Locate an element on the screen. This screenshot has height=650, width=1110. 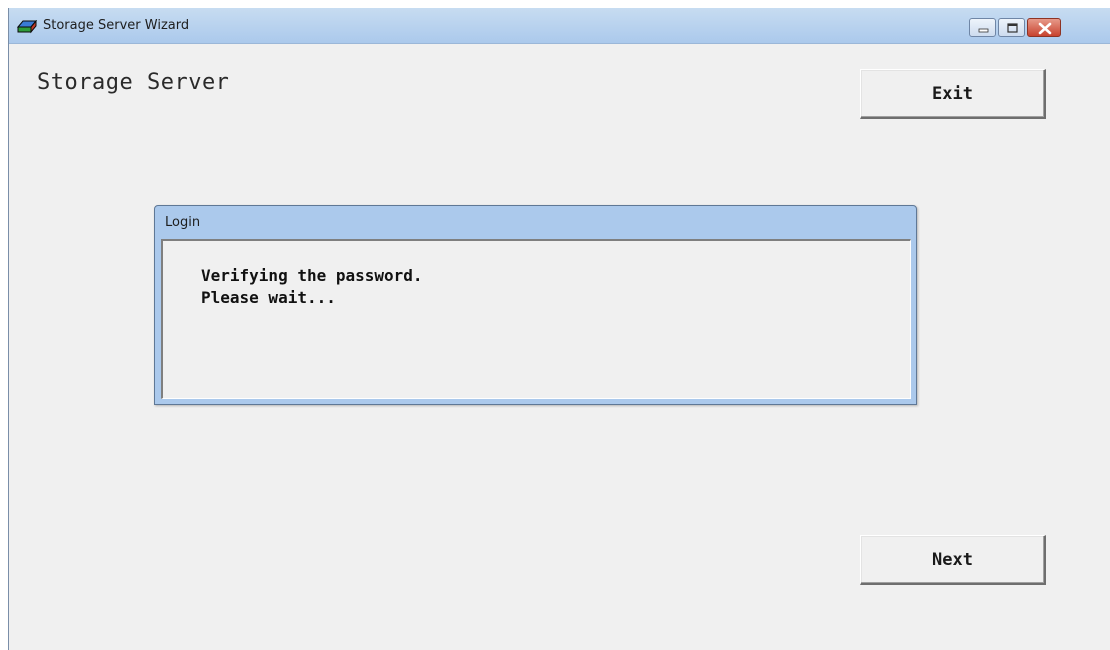
dialog-title: Login is located at coordinates (183, 222).